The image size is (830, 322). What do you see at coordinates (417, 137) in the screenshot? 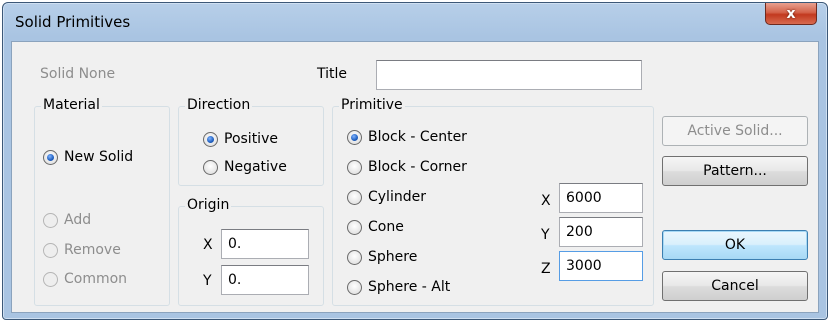
I see `radio-label: Block - Center` at bounding box center [417, 137].